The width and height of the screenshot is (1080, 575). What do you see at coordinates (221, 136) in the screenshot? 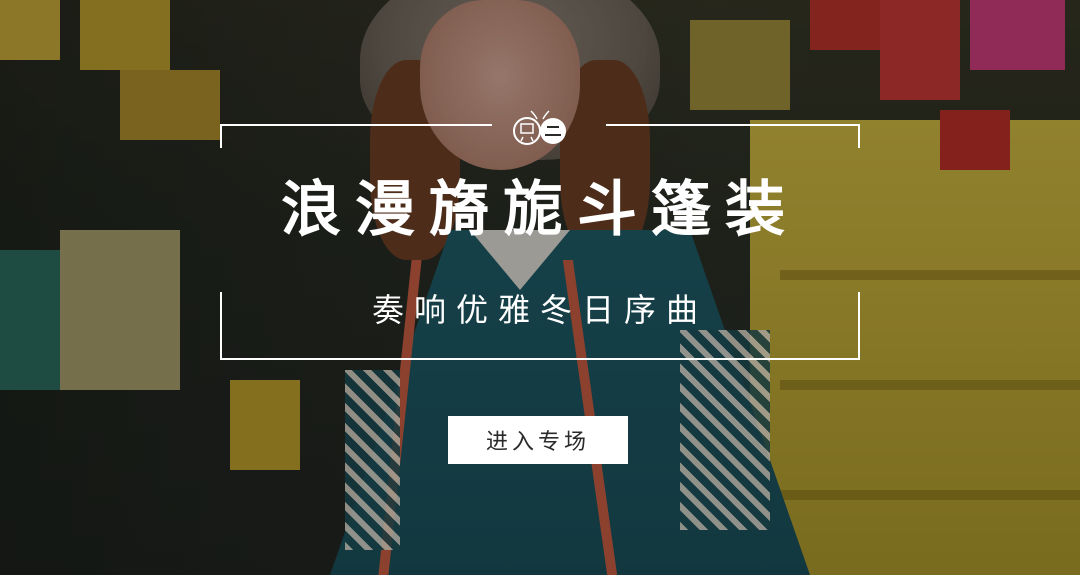
I see `frame-left-top` at bounding box center [221, 136].